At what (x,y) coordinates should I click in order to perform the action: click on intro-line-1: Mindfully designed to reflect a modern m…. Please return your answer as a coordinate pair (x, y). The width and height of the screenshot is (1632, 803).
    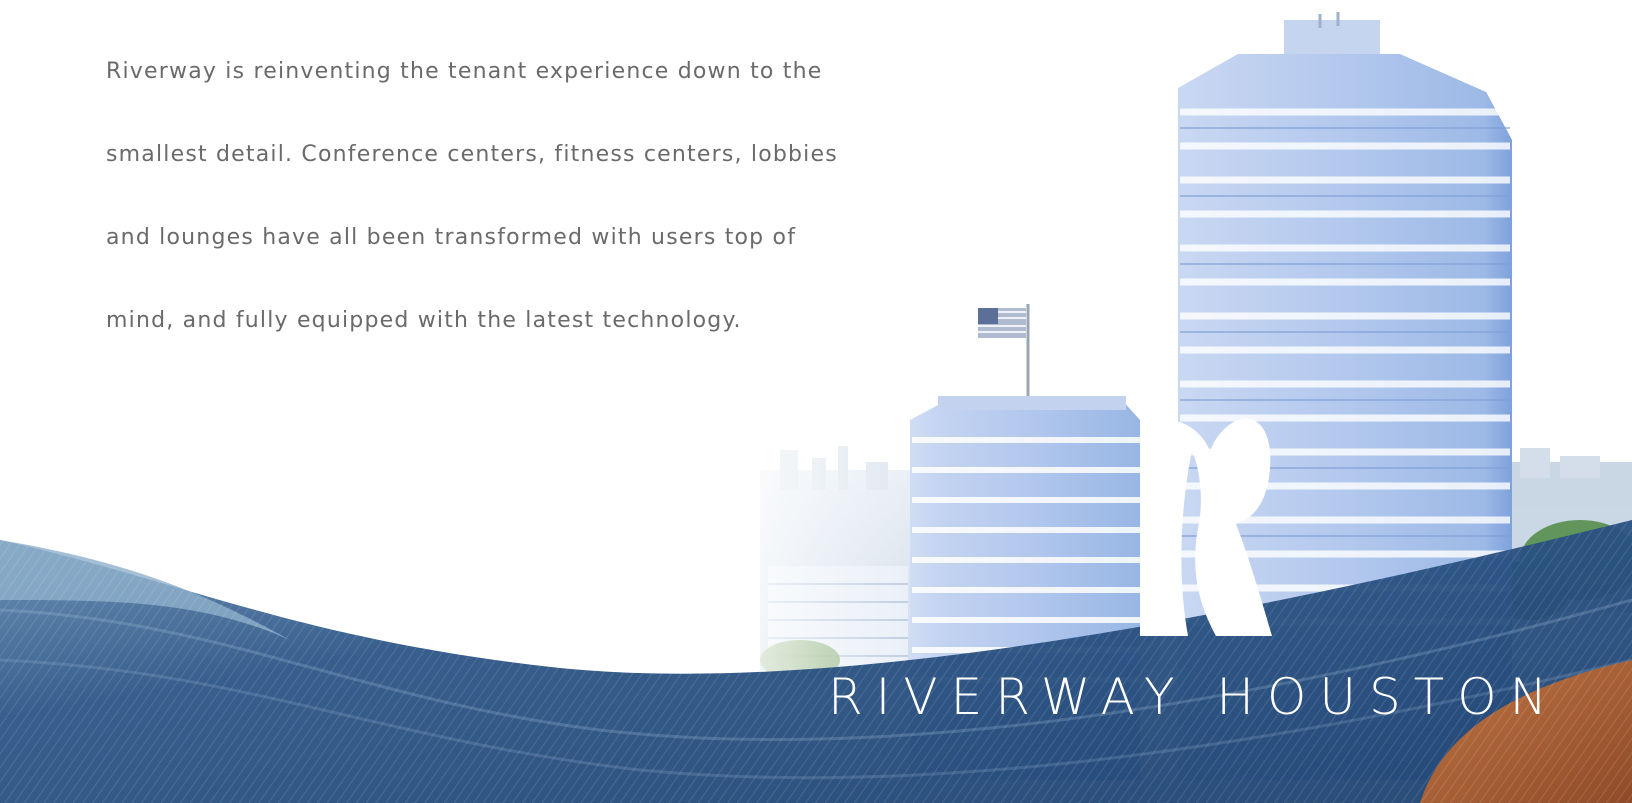
    Looking at the image, I should click on (516, 28).